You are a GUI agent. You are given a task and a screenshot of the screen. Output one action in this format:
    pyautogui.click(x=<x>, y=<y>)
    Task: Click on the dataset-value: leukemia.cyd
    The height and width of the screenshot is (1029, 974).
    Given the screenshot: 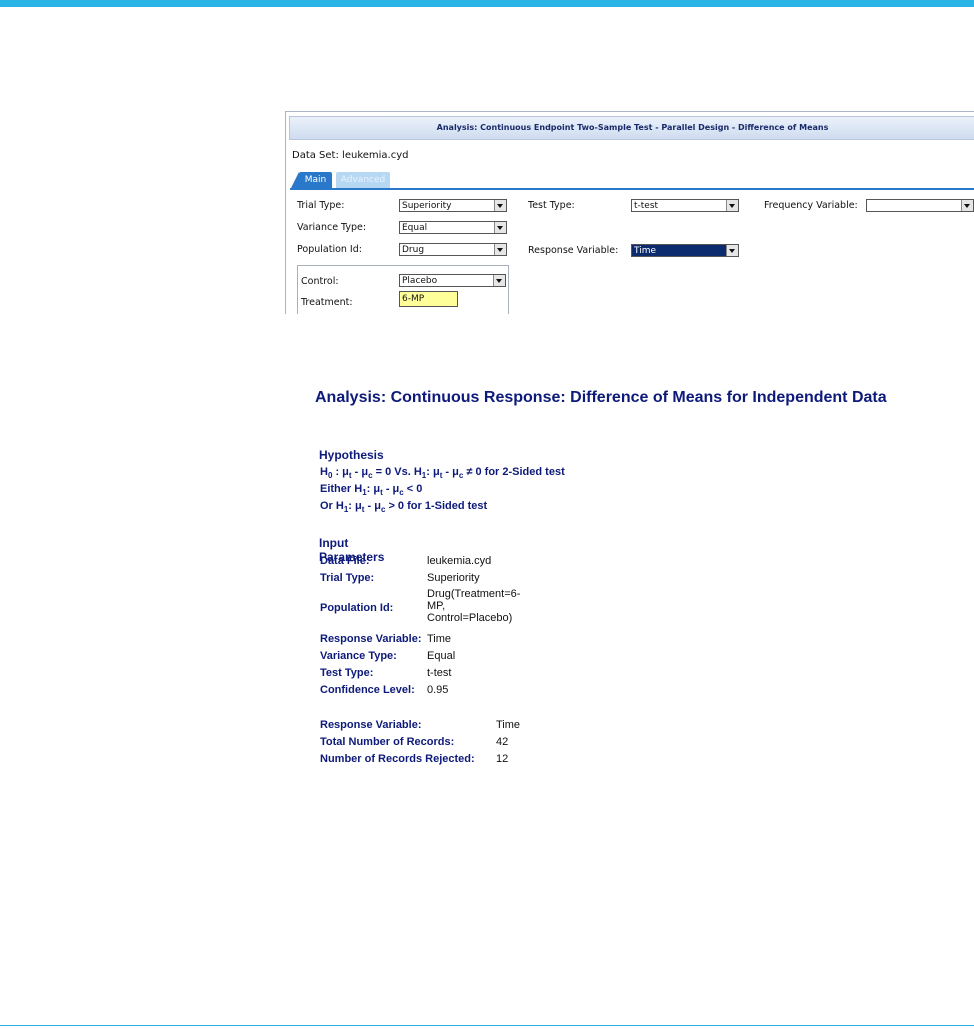 What is the action you would take?
    pyautogui.click(x=375, y=155)
    